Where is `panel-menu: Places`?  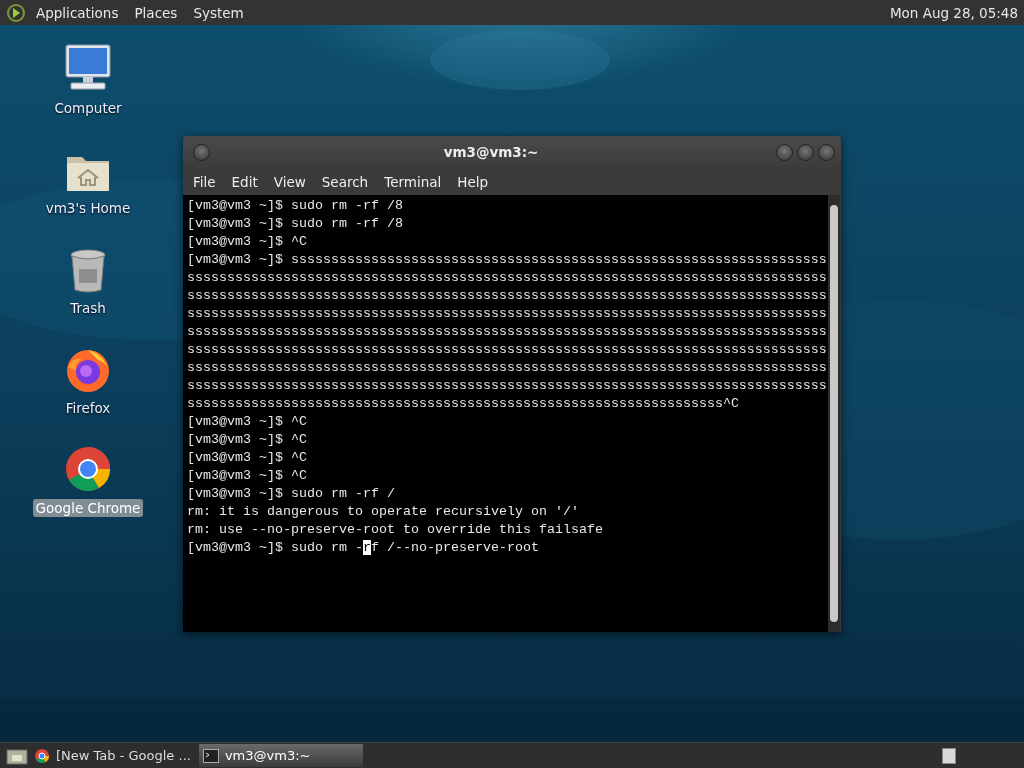
panel-menu: Places is located at coordinates (156, 12).